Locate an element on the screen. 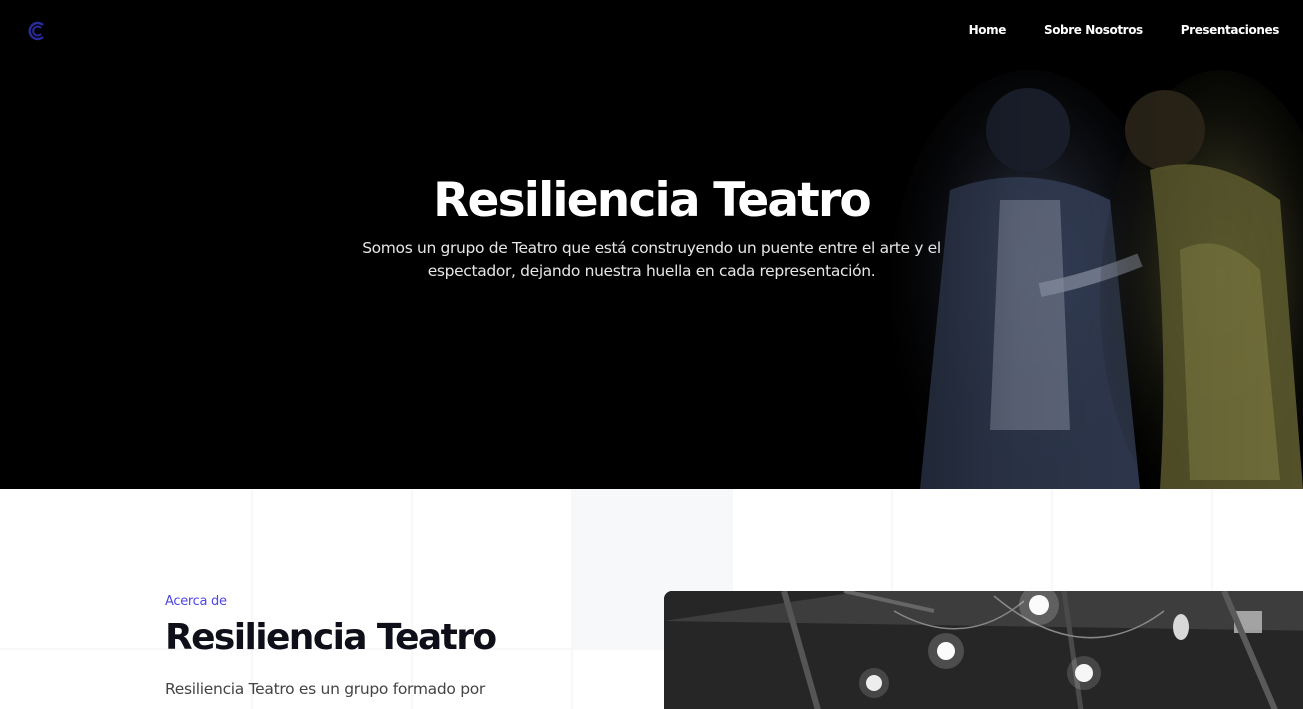  hero-title: Resiliencia Teatro is located at coordinates (652, 200).